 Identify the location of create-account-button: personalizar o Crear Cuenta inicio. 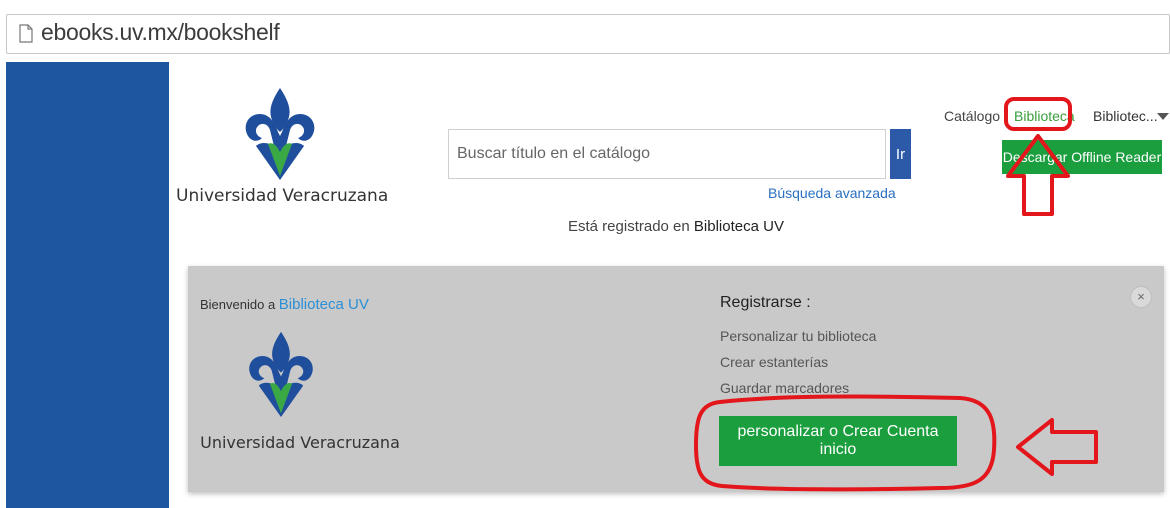
(838, 441).